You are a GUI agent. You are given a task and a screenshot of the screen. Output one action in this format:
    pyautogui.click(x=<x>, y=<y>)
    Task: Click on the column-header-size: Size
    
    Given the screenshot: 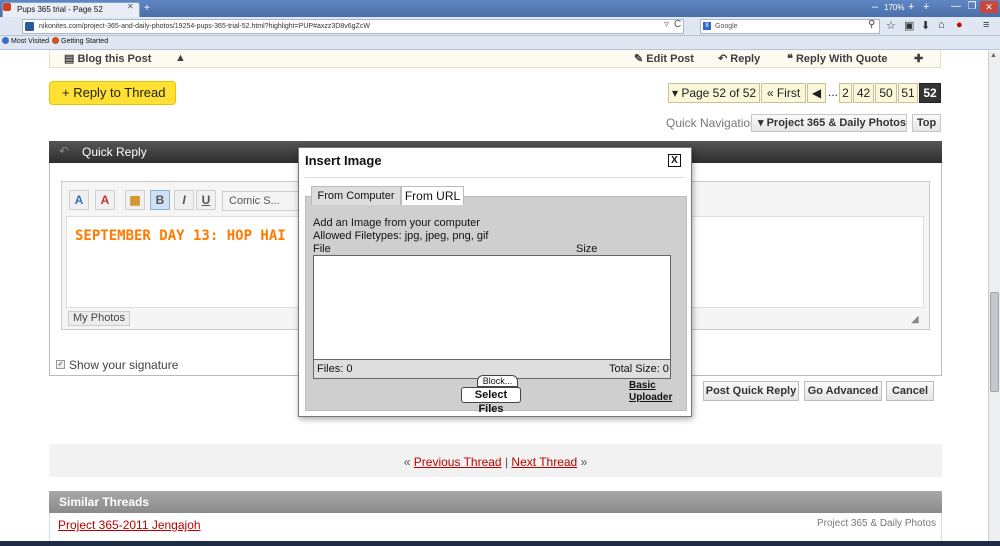 What is the action you would take?
    pyautogui.click(x=587, y=249)
    